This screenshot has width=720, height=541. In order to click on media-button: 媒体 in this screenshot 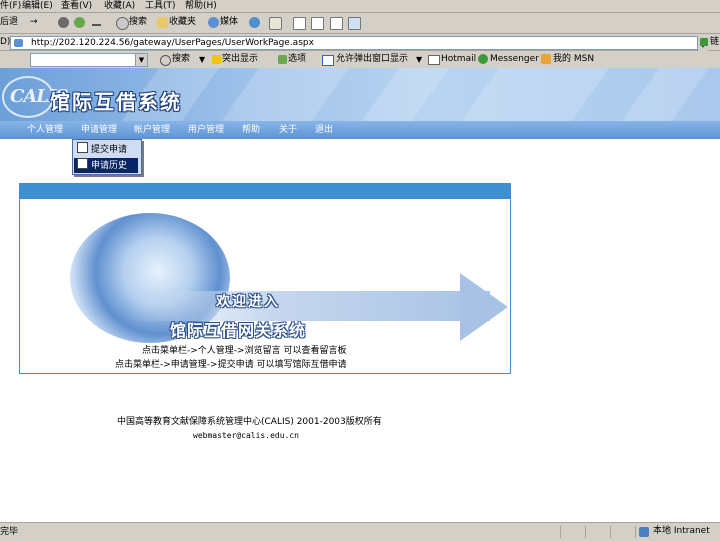, I will do `click(229, 22)`.